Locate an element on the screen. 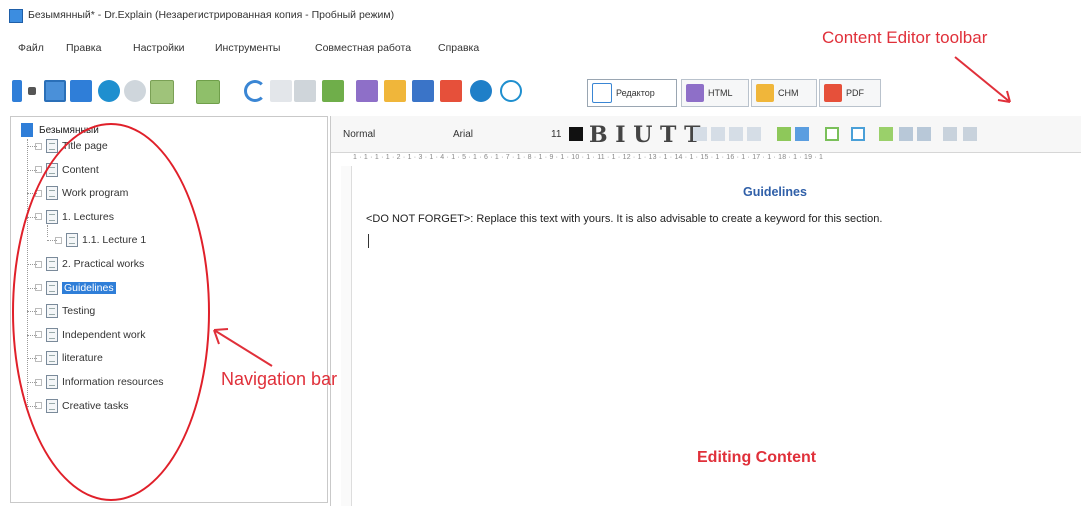 The height and width of the screenshot is (506, 1081). chm-icon is located at coordinates (765, 93).